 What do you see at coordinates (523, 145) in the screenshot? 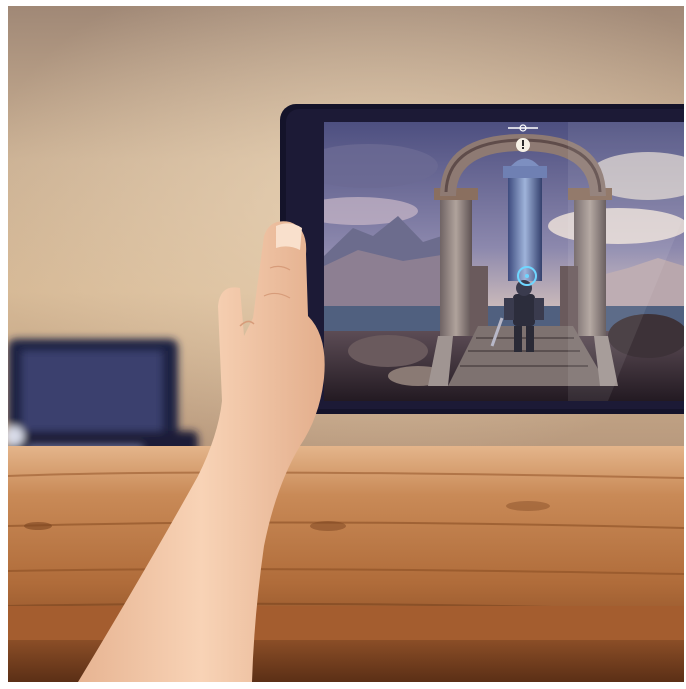
I see `exclamation-icon` at bounding box center [523, 145].